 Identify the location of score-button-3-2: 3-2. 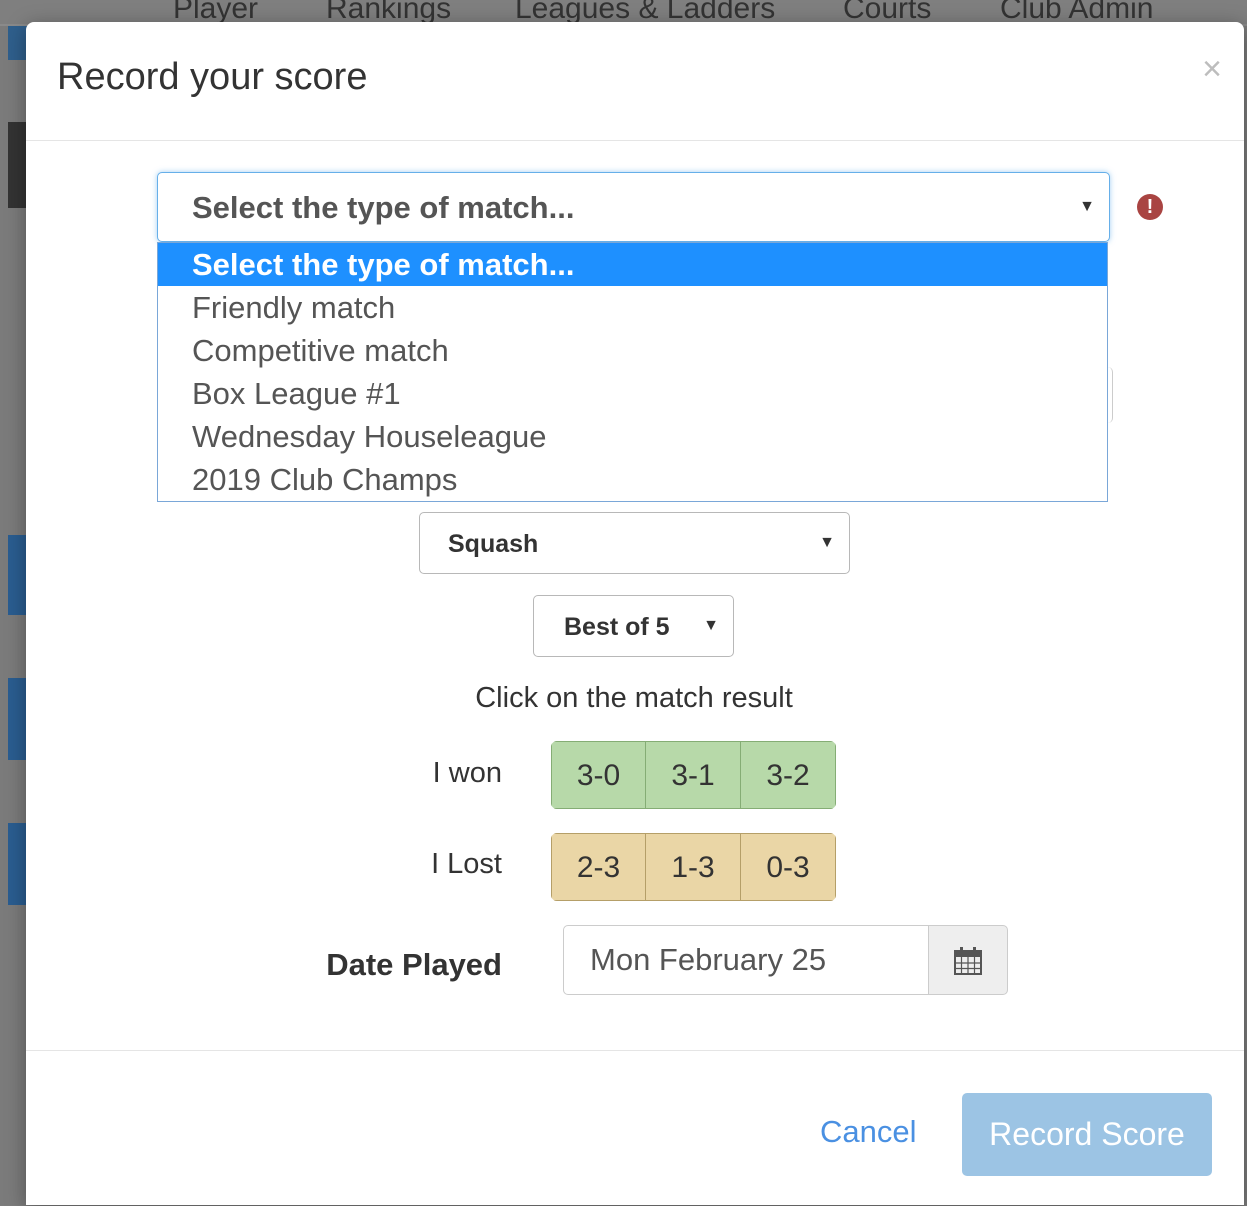
(788, 775).